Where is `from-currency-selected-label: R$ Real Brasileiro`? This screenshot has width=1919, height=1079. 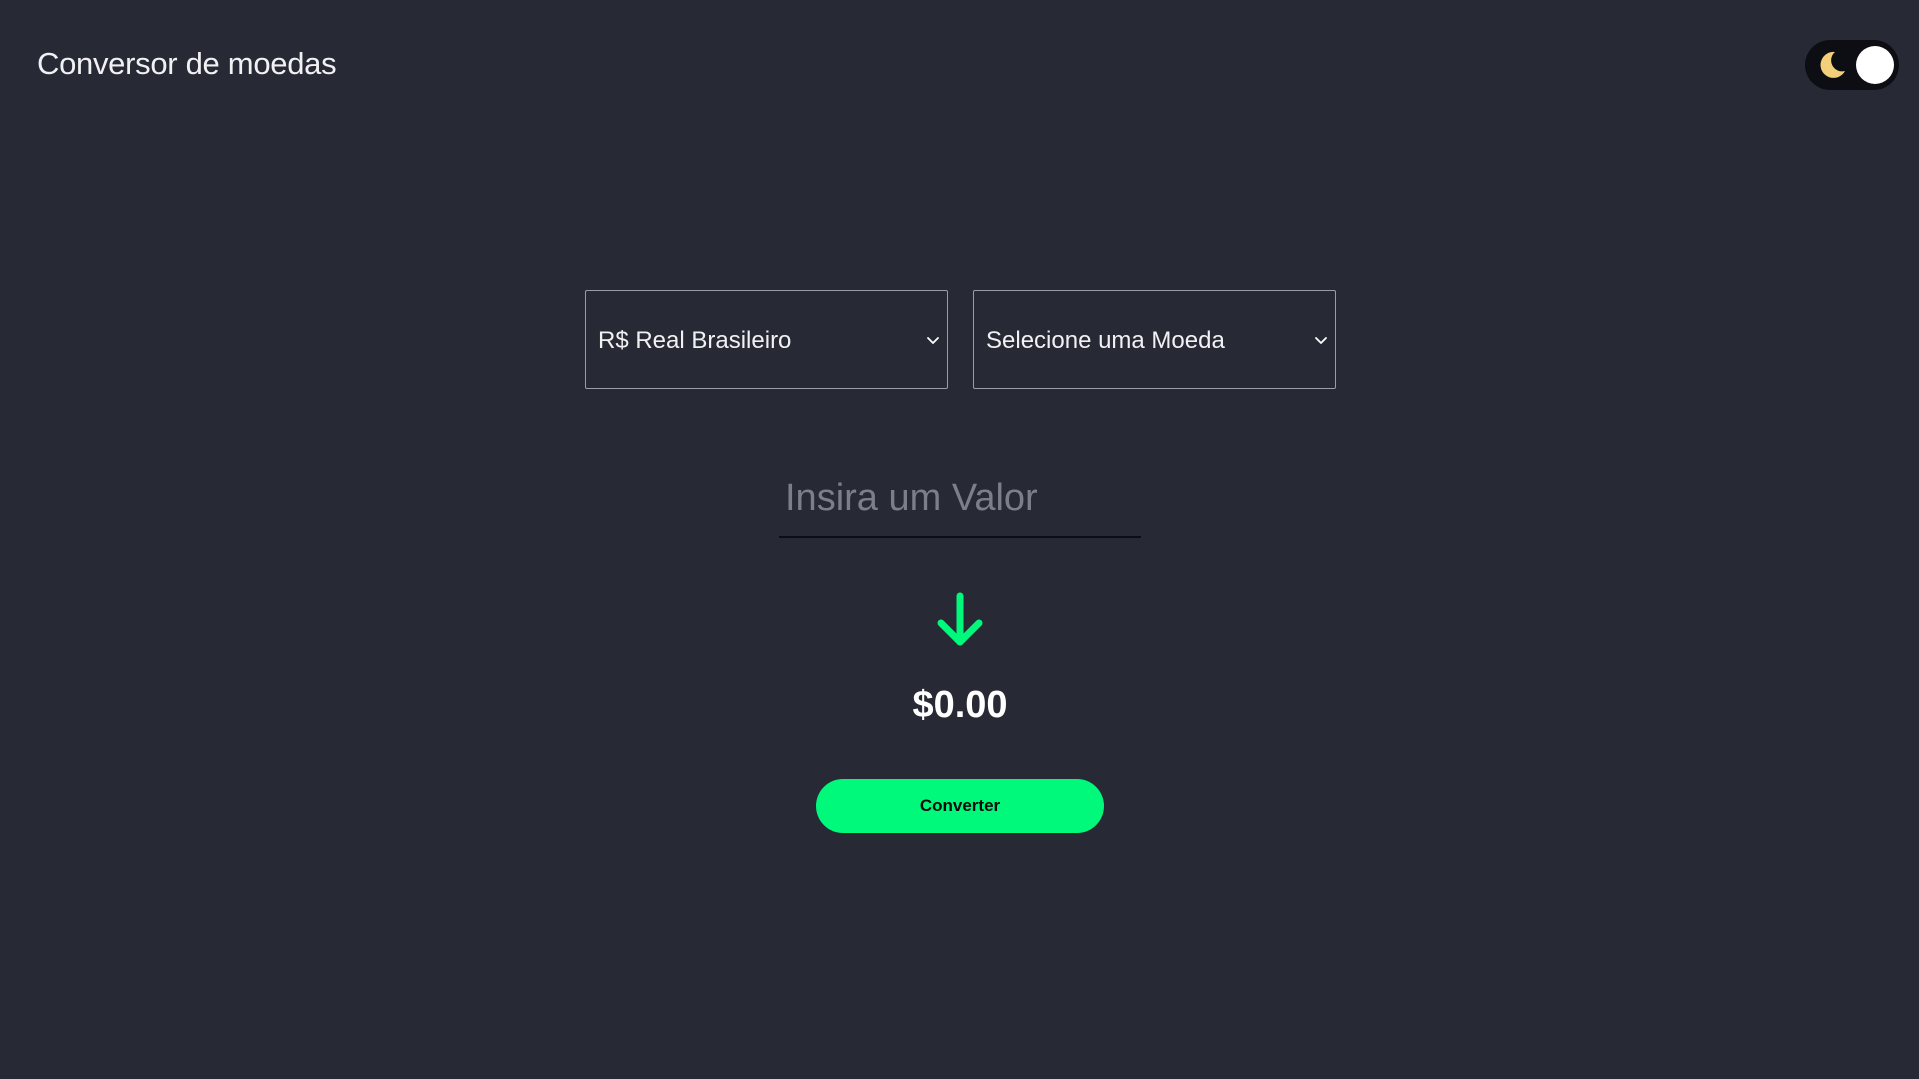 from-currency-selected-label: R$ Real Brasileiro is located at coordinates (695, 340).